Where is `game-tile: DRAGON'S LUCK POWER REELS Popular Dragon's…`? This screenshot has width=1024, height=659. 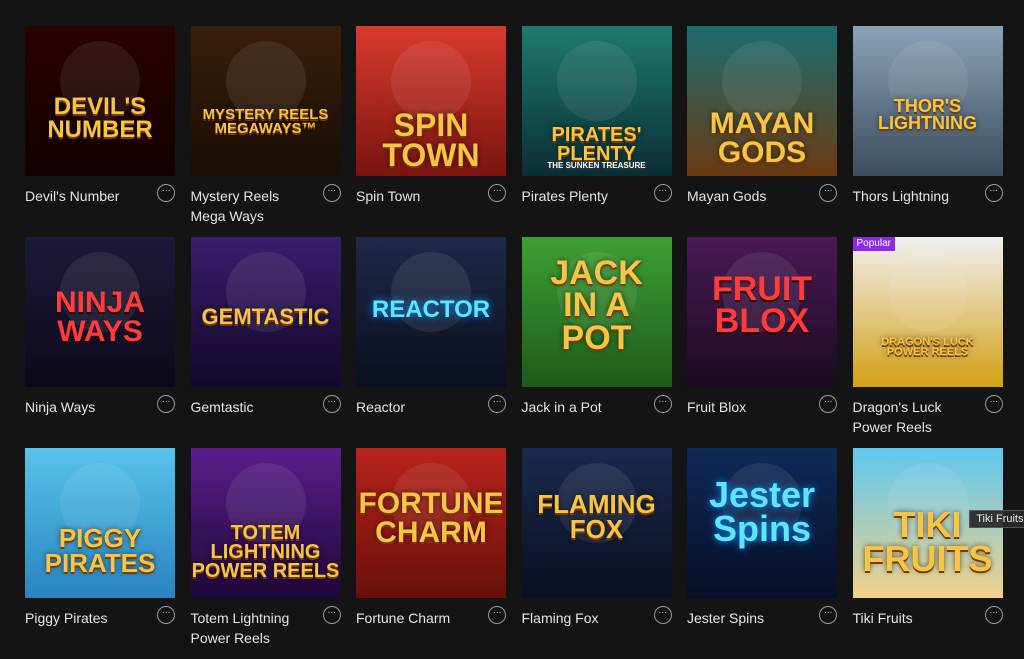 game-tile: DRAGON'S LUCK POWER REELS Popular Dragon's… is located at coordinates (927, 342).